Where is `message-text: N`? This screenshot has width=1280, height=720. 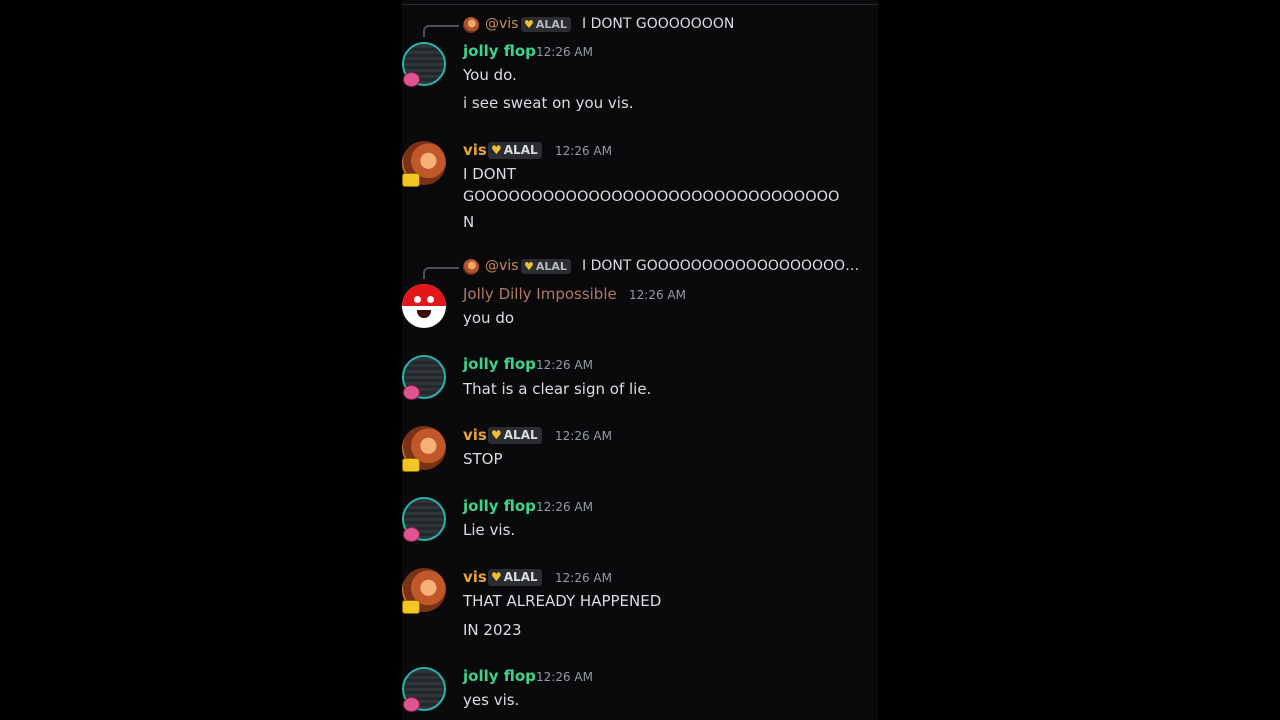 message-text: N is located at coordinates (469, 222).